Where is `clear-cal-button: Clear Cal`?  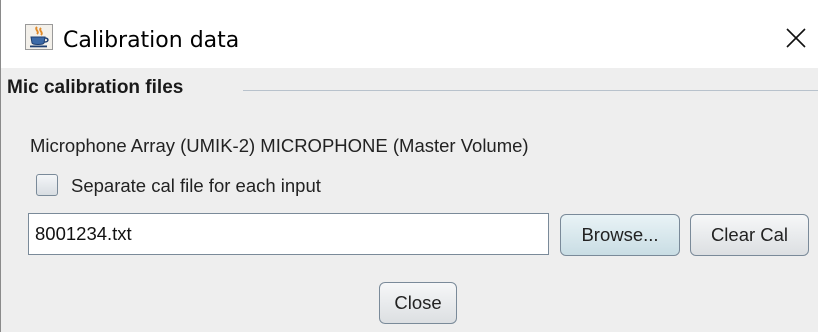
clear-cal-button: Clear Cal is located at coordinates (749, 235).